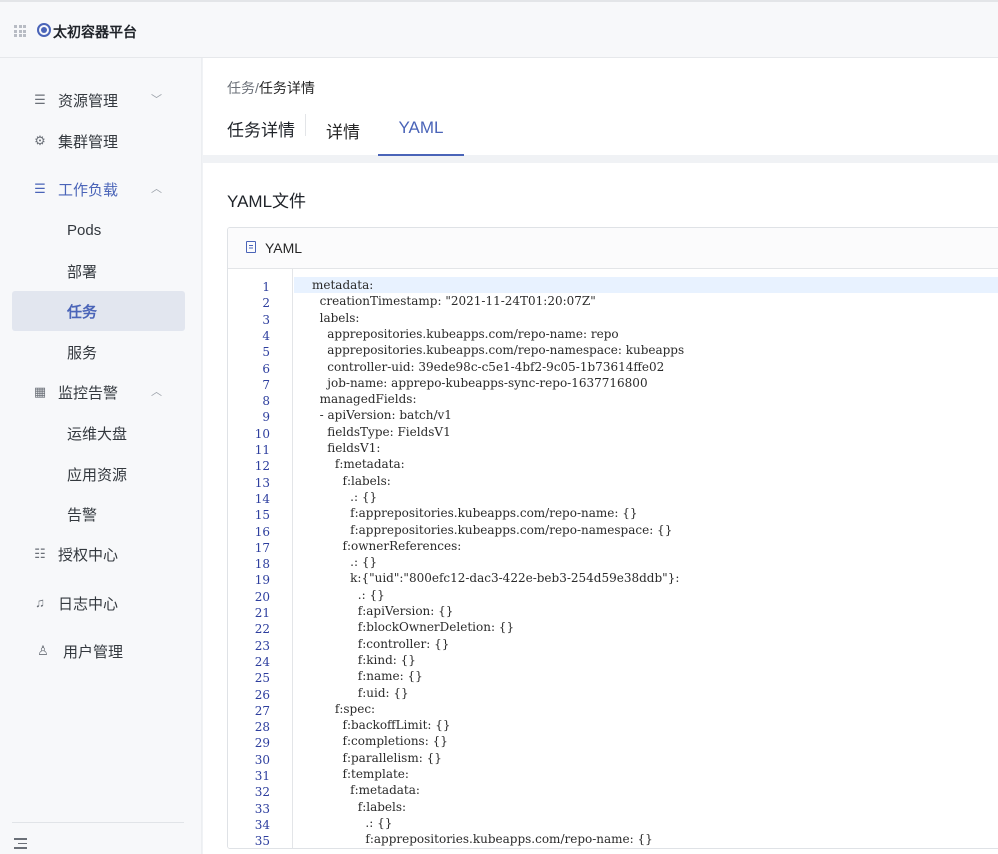 This screenshot has width=998, height=854. Describe the element at coordinates (44, 30) in the screenshot. I see `logo-icon` at that location.